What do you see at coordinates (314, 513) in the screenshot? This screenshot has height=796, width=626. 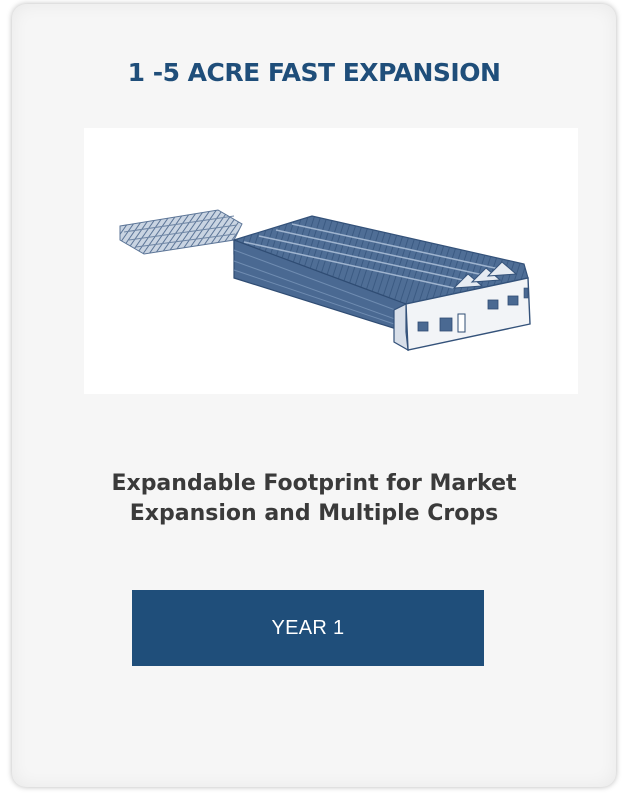 I see `description-line-2: Expansion and Multiple Crops` at bounding box center [314, 513].